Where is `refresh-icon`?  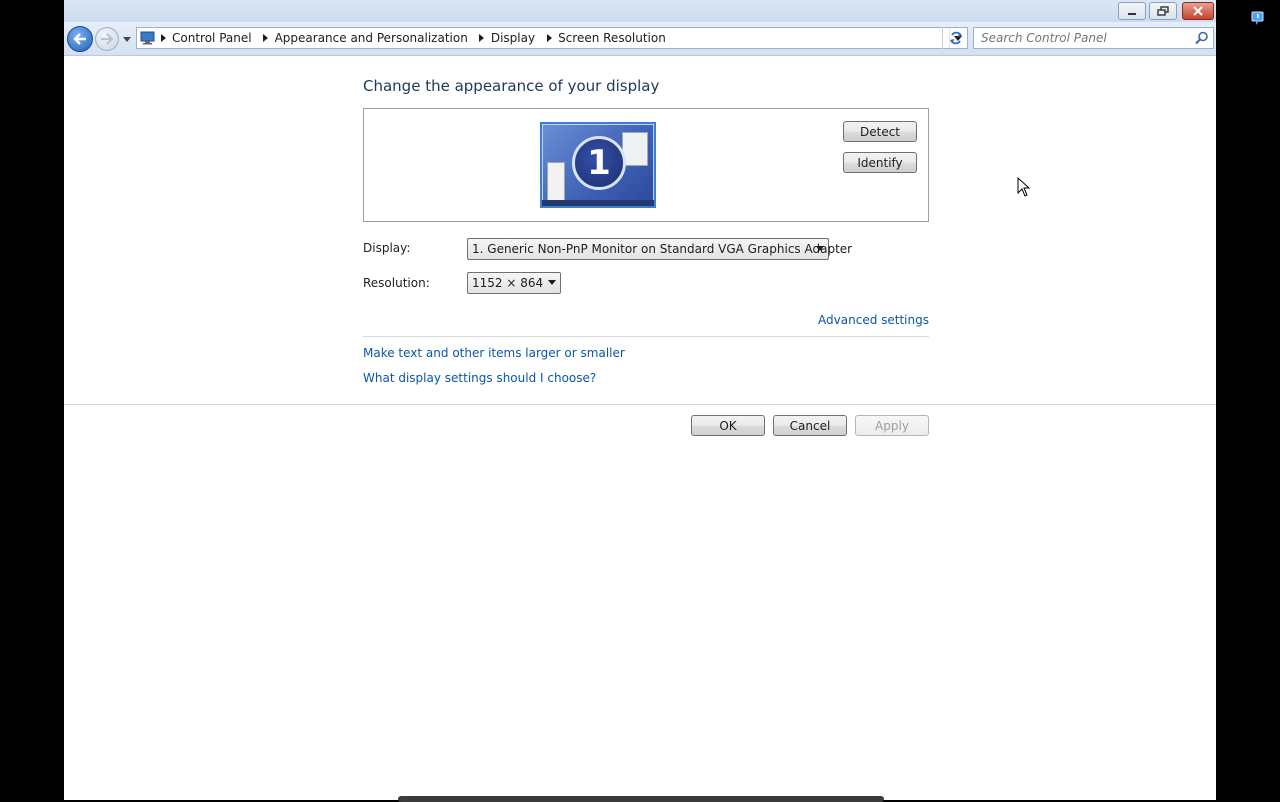
refresh-icon is located at coordinates (955, 38).